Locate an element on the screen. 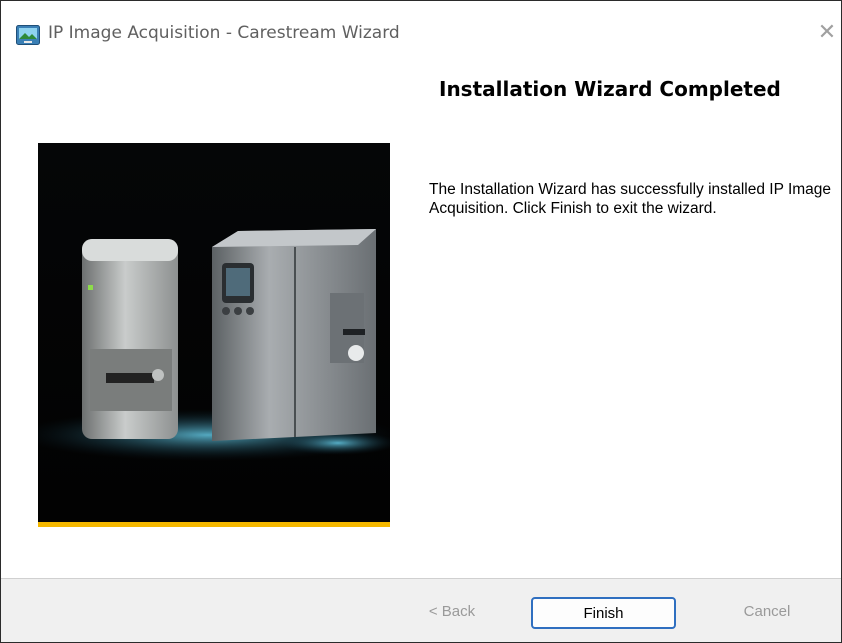 The image size is (842, 643). installer-icon is located at coordinates (28, 35).